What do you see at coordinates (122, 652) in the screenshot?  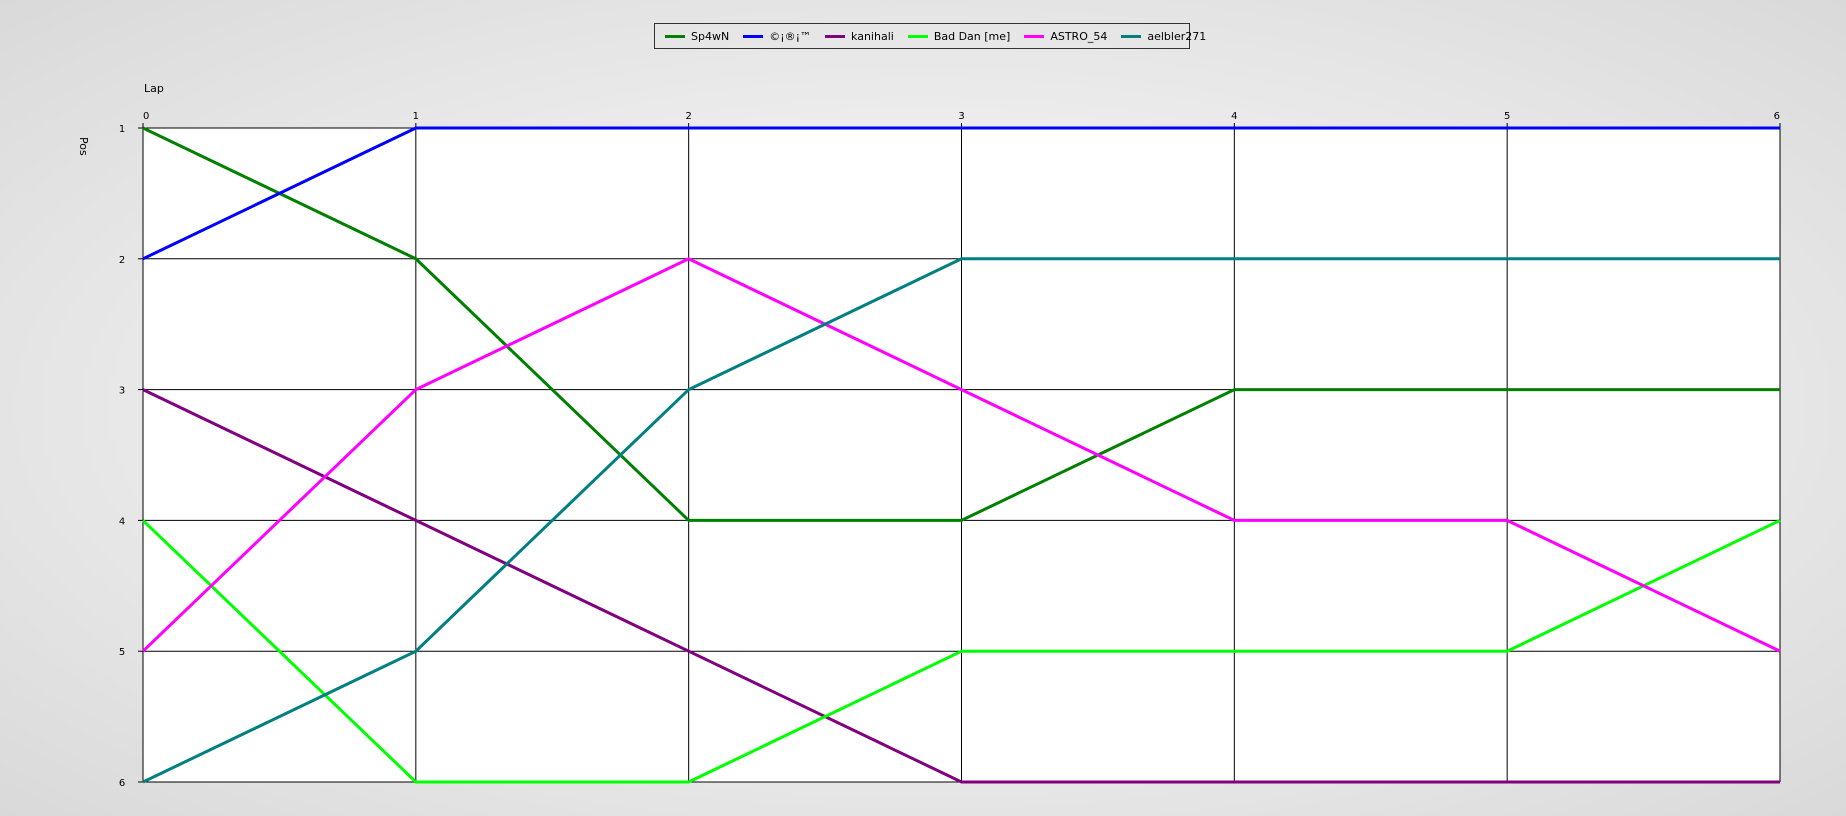 I see `y-tick-label: 5` at bounding box center [122, 652].